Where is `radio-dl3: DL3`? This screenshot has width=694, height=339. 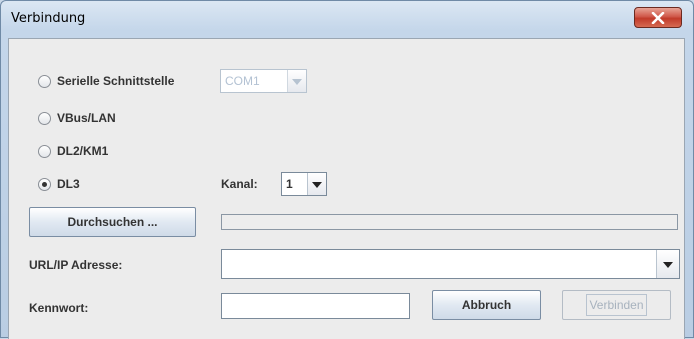
radio-dl3: DL3 is located at coordinates (59, 184).